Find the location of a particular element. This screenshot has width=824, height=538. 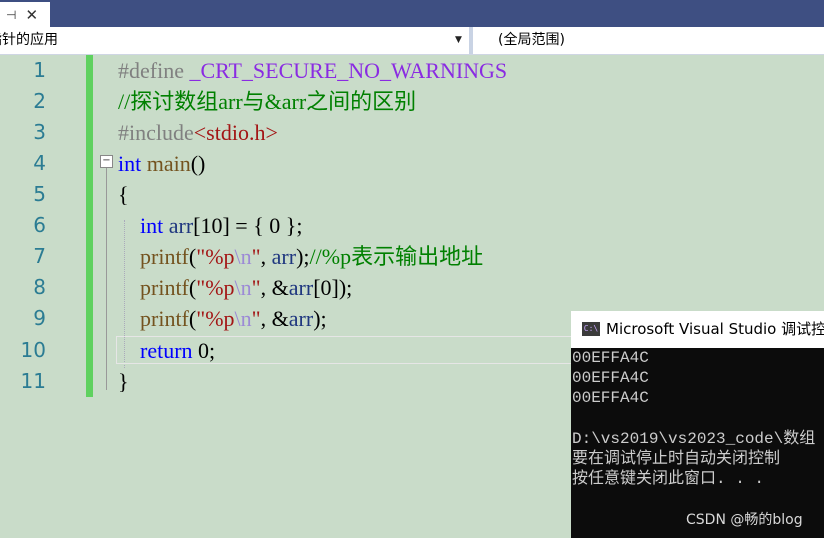

line-number: 10 is located at coordinates (33, 350).